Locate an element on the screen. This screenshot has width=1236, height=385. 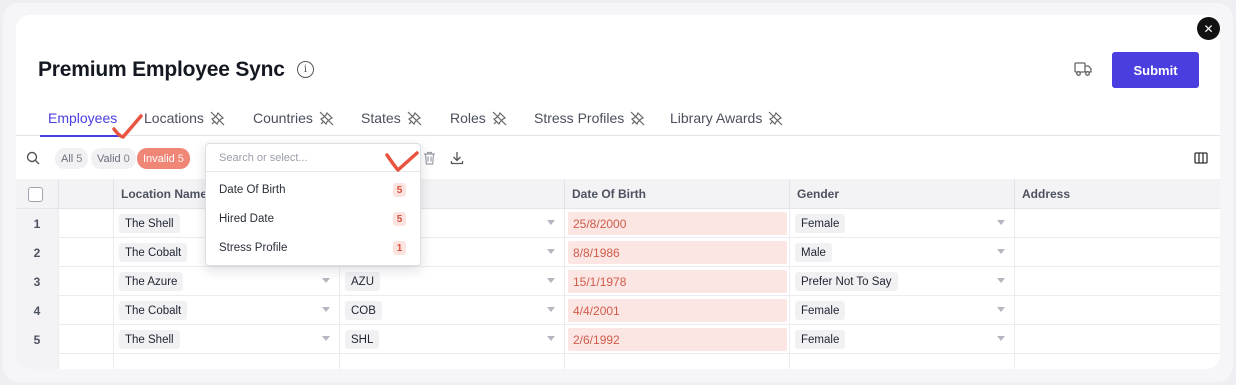
filter-count: 0 is located at coordinates (126, 158).